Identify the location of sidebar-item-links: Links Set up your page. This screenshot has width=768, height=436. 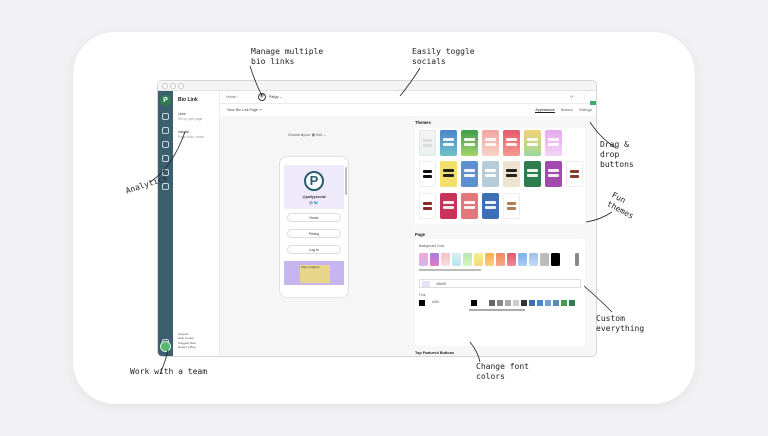
(190, 116).